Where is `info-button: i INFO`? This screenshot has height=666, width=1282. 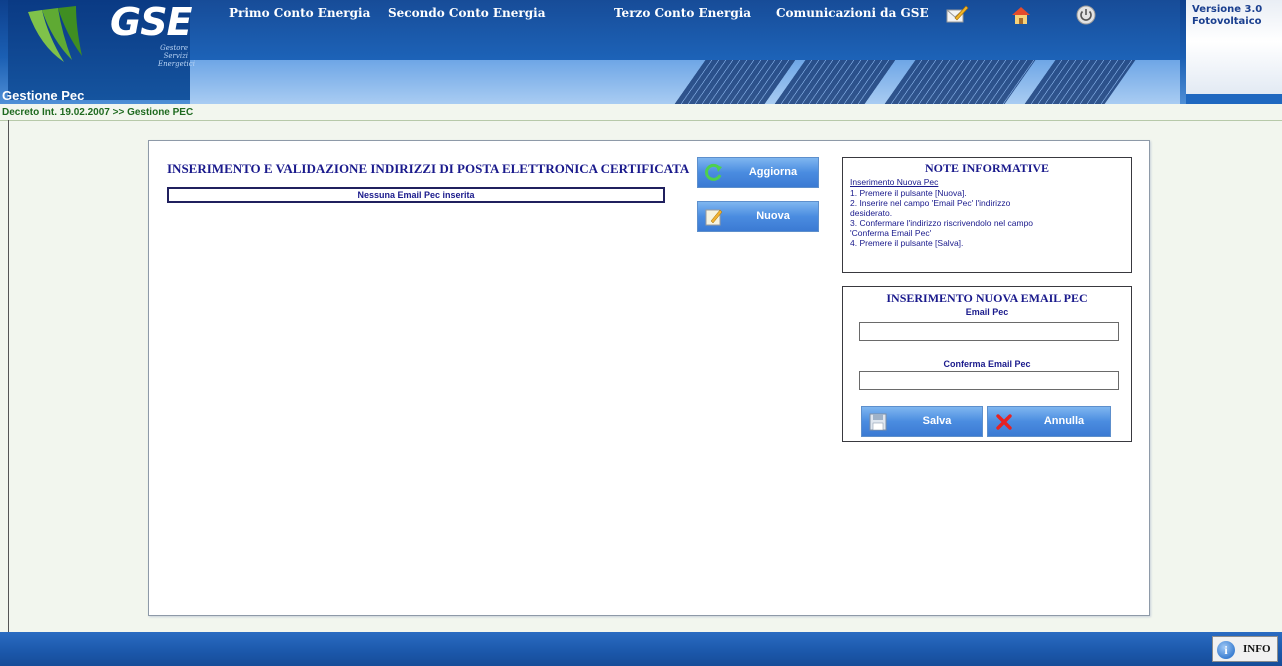
info-button: i INFO is located at coordinates (1245, 649).